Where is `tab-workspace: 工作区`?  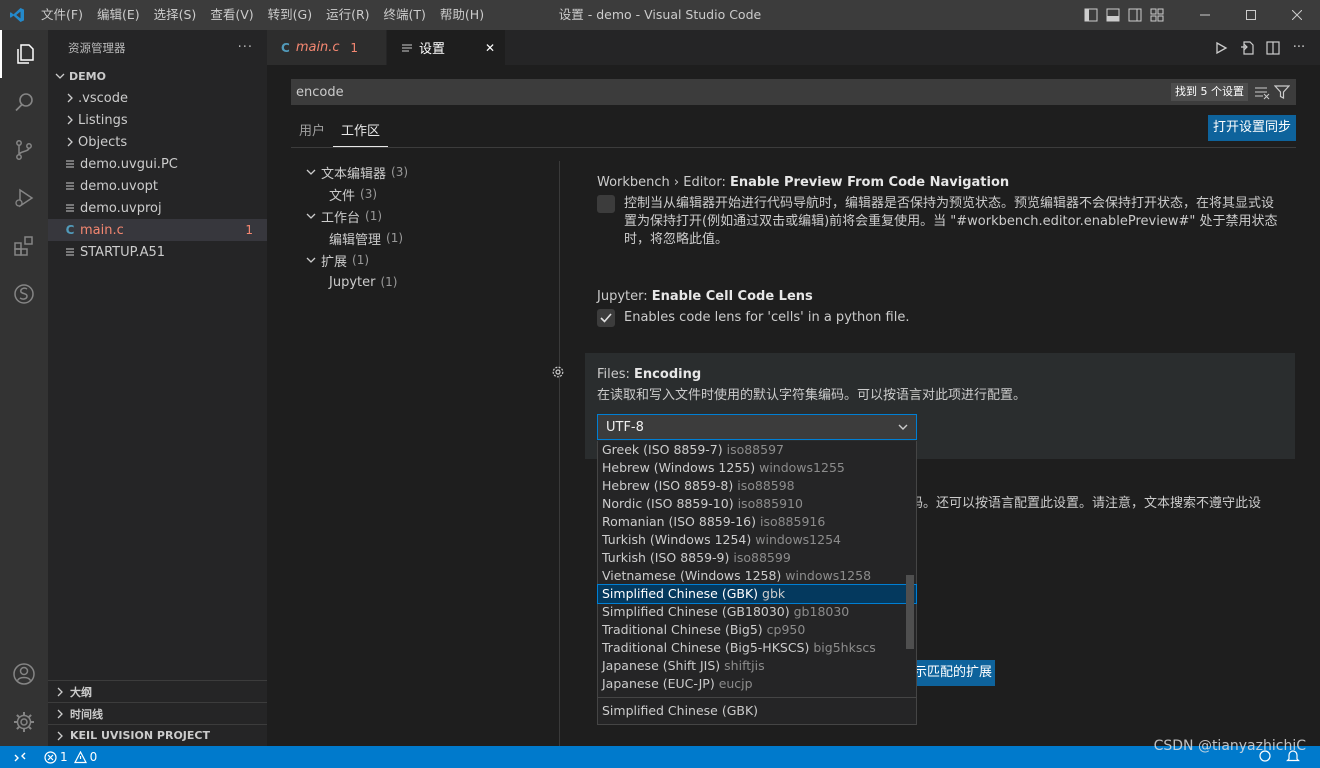
tab-workspace: 工作区 is located at coordinates (361, 134).